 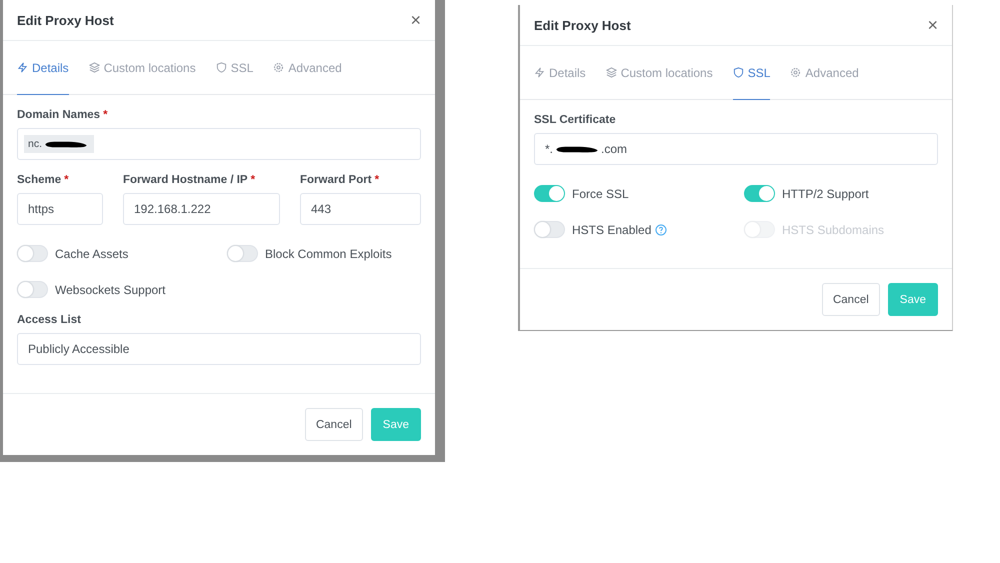 What do you see at coordinates (43, 68) in the screenshot?
I see `tab: Details` at bounding box center [43, 68].